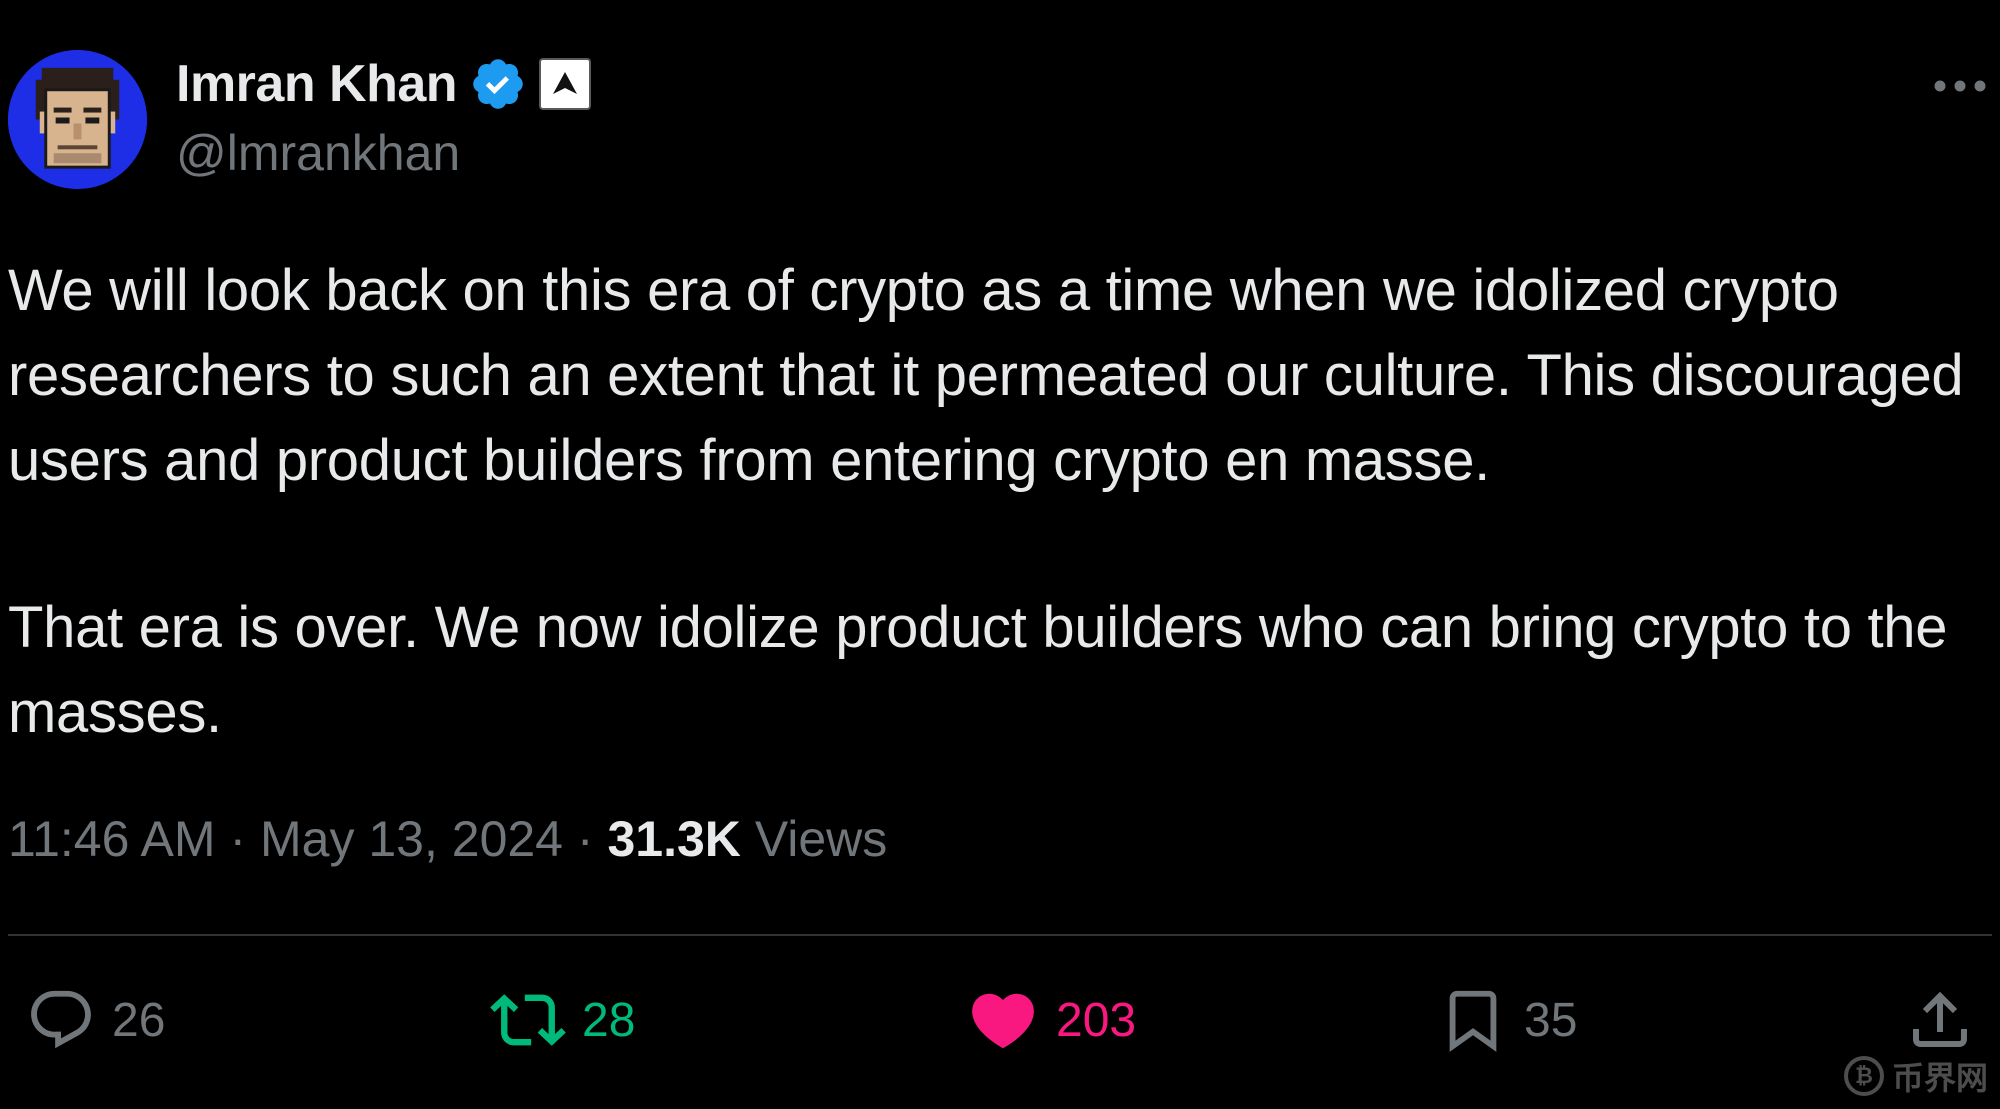  I want to click on tweet-action-bar: 26 28 203 35, so click(1000, 1020).